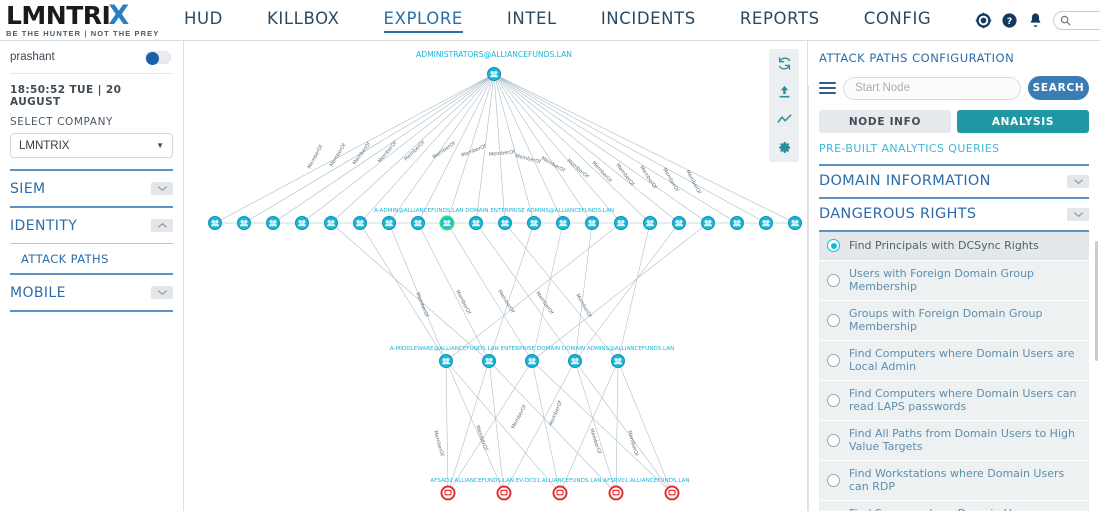  Describe the element at coordinates (932, 88) in the screenshot. I see `start-node-input` at that location.